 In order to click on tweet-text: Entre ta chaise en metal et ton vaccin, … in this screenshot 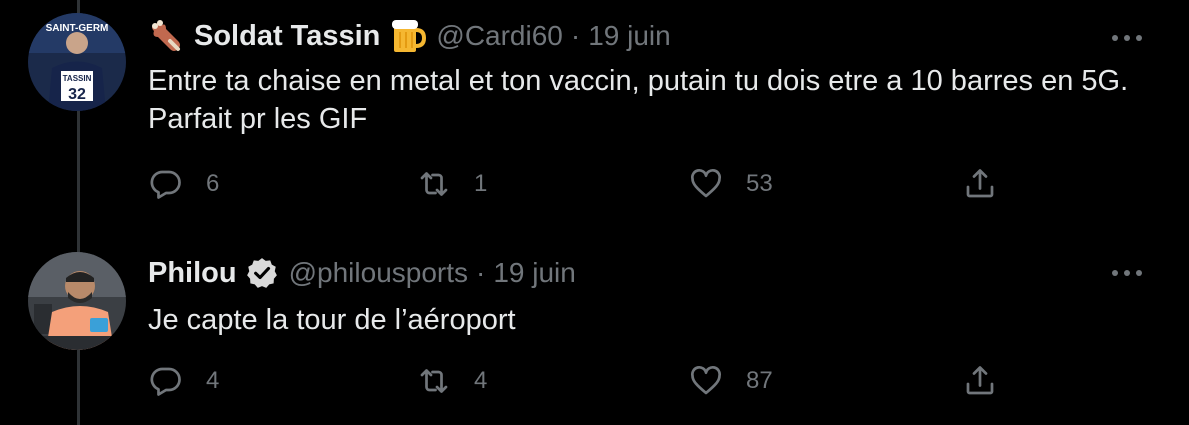, I will do `click(638, 100)`.